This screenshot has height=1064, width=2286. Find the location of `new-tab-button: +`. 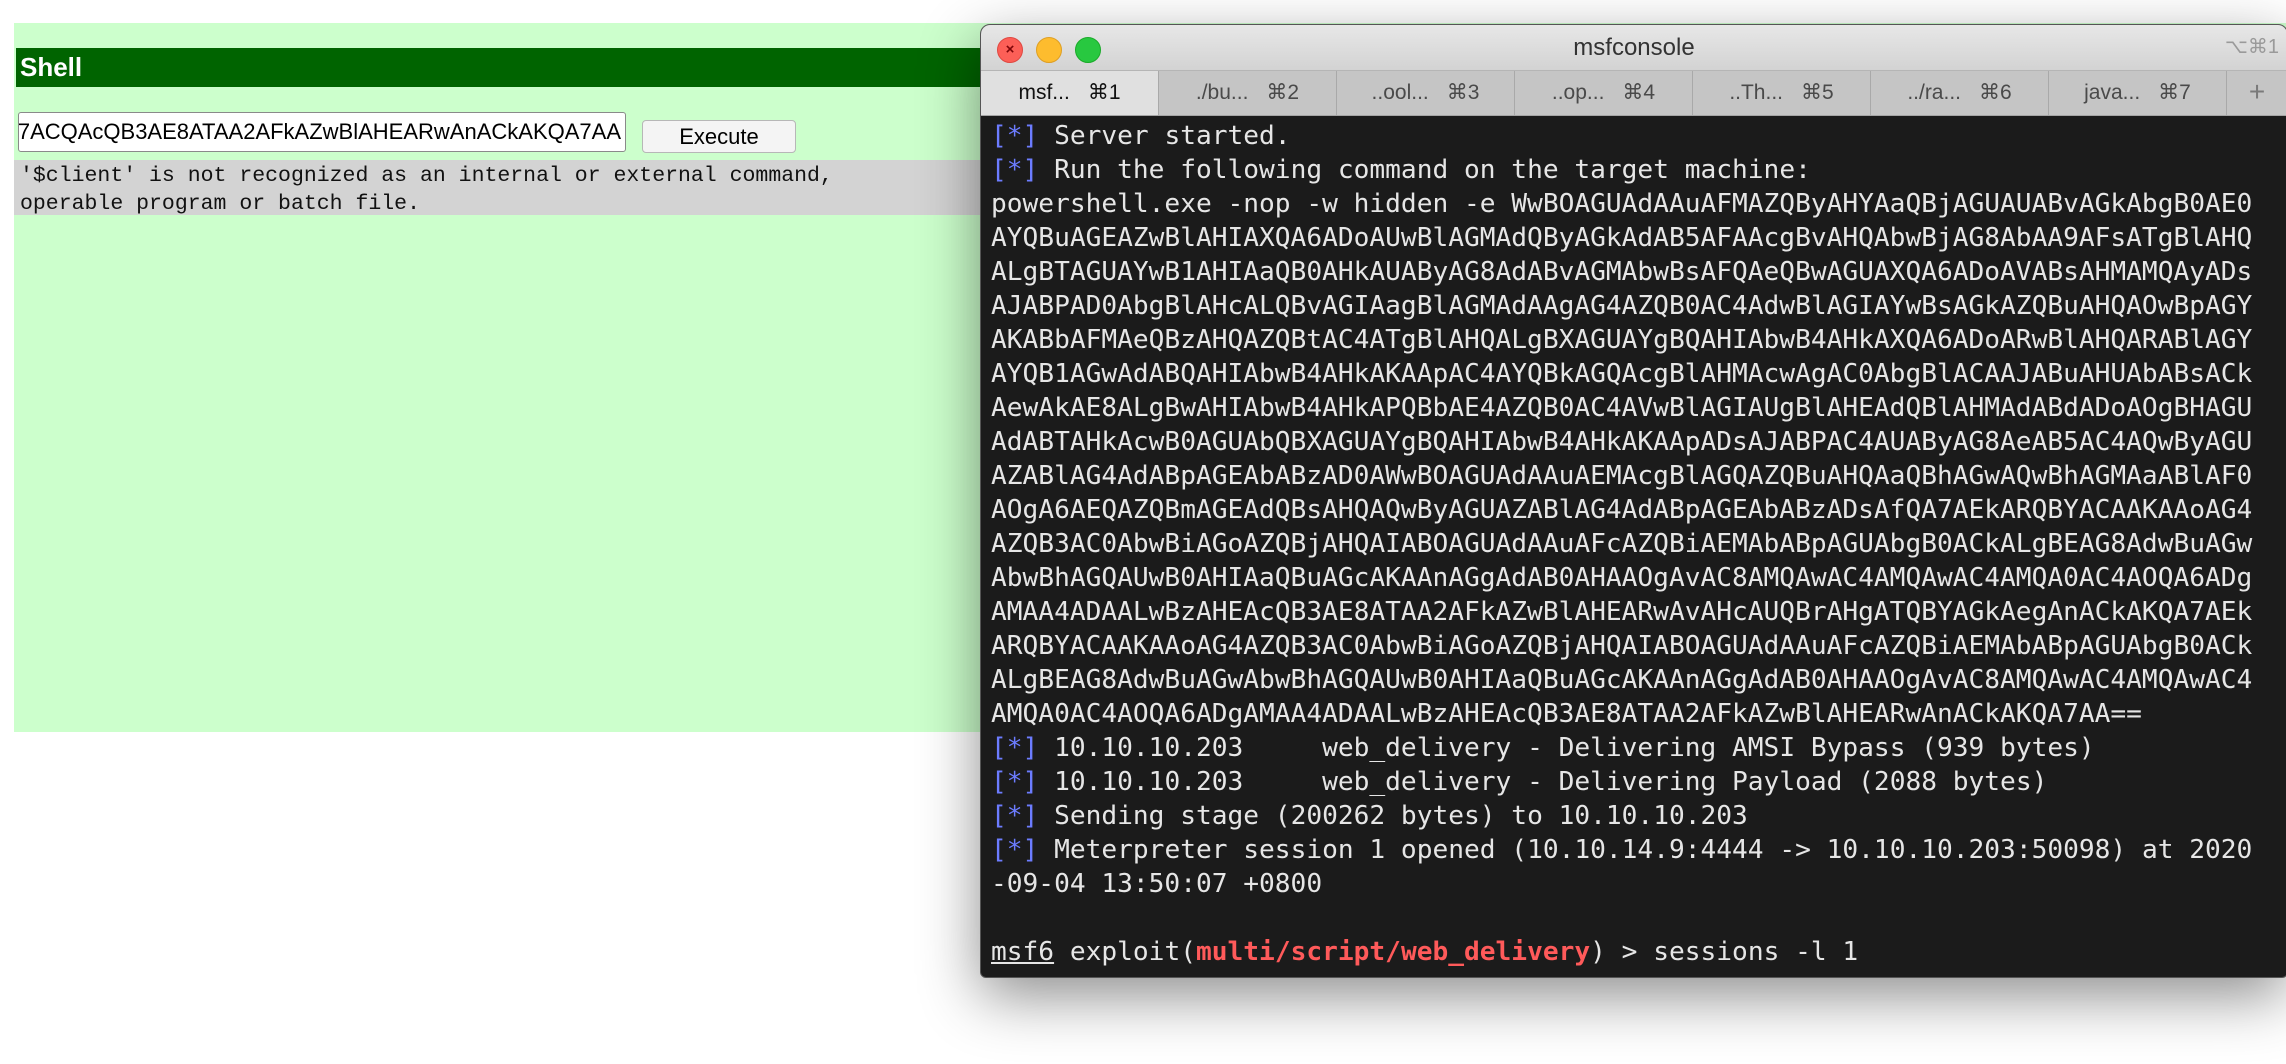

new-tab-button: + is located at coordinates (2256, 93).